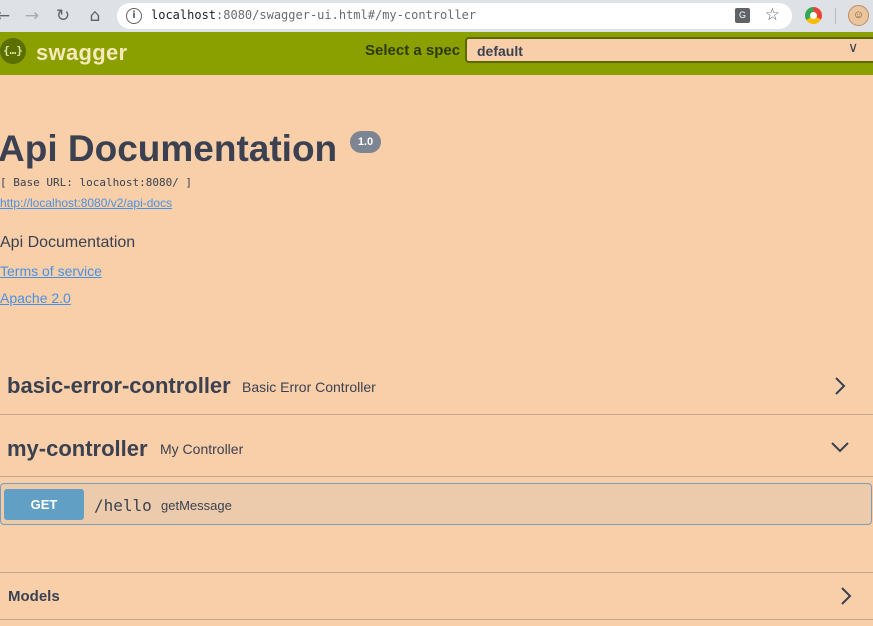 The height and width of the screenshot is (626, 873). What do you see at coordinates (51, 271) in the screenshot?
I see `terms-of-service-link: Terms of service` at bounding box center [51, 271].